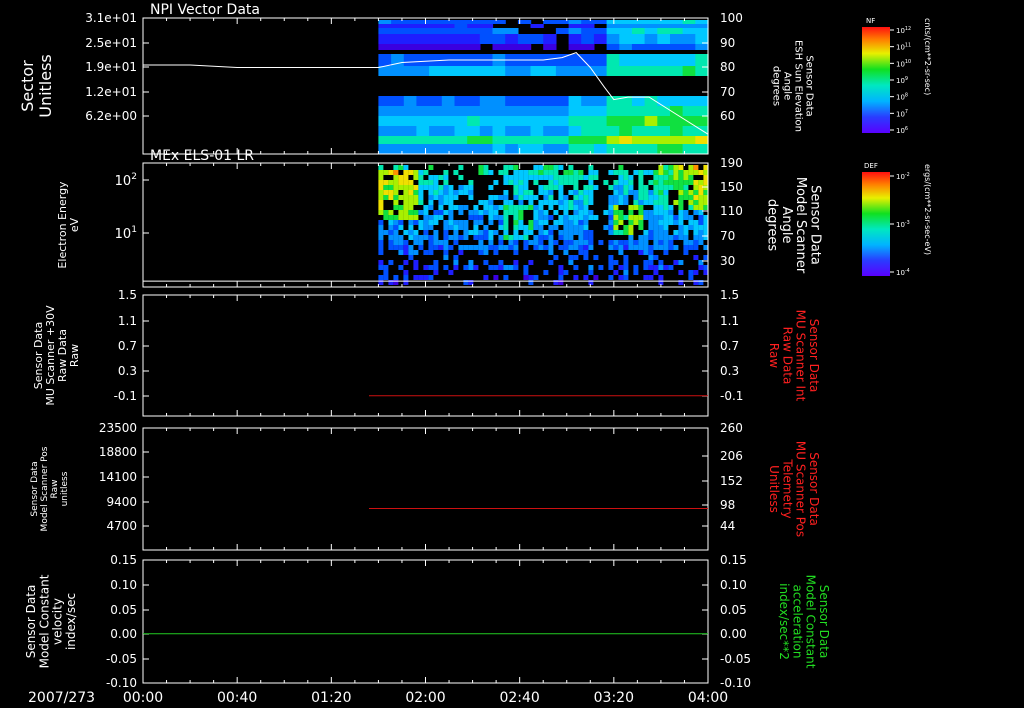 The image size is (1024, 708). What do you see at coordinates (56, 355) in the screenshot?
I see `left-axis-label: Sensor DataMU Scanner +30VRaw DataRaw` at bounding box center [56, 355].